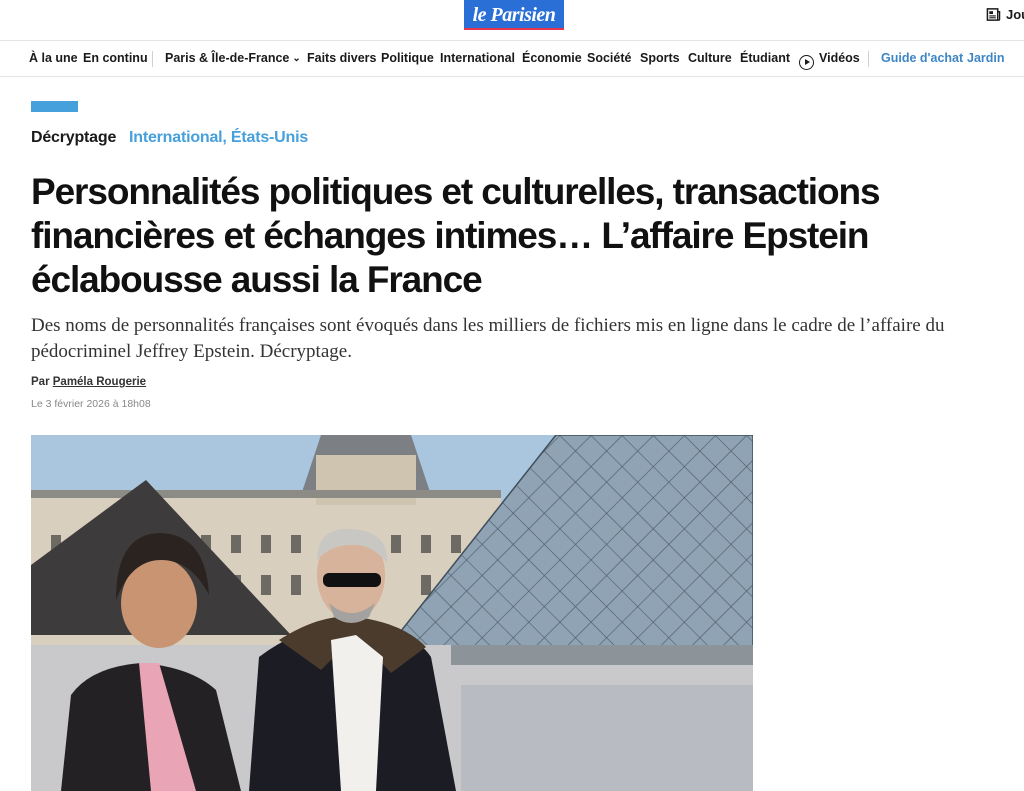  What do you see at coordinates (115, 58) in the screenshot?
I see `nav-item-en-continu: En continu` at bounding box center [115, 58].